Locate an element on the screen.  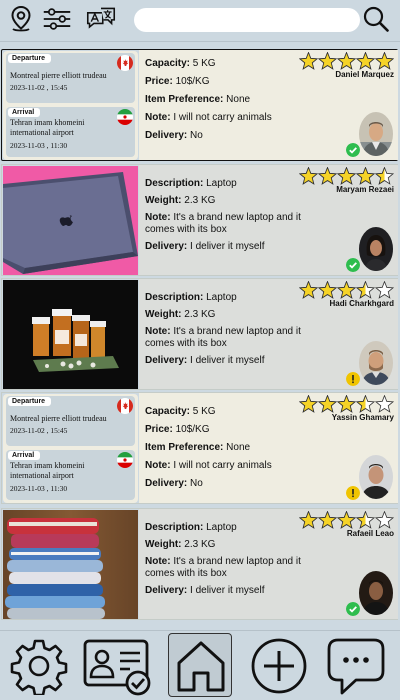
plus-icon is located at coordinates (279, 666).